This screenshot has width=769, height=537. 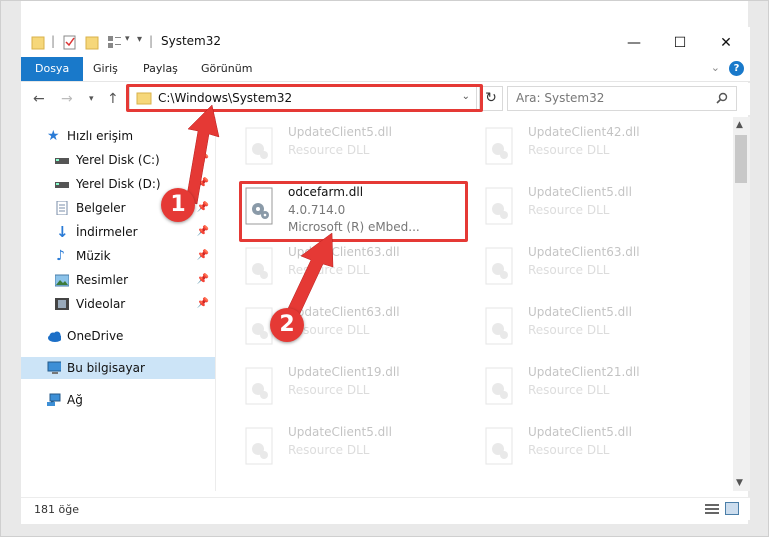 What do you see at coordinates (178, 205) in the screenshot?
I see `step-1-callout: 1` at bounding box center [178, 205].